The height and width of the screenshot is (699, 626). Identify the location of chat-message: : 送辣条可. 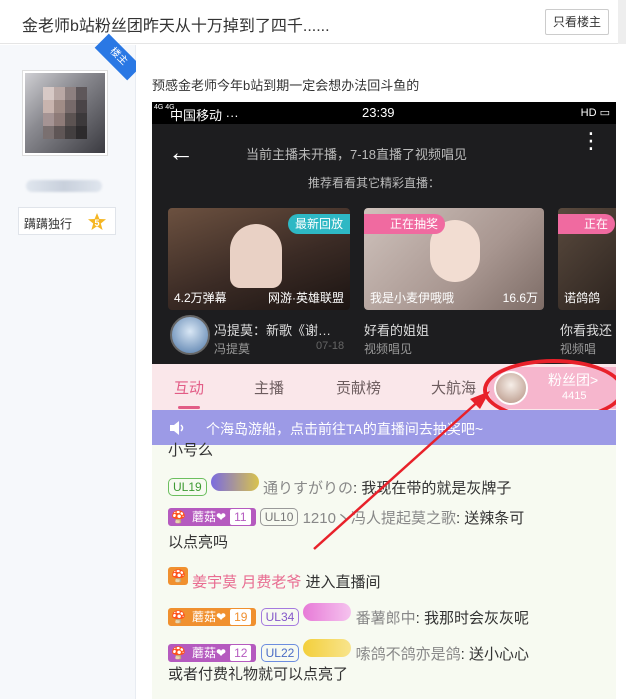
(490, 518).